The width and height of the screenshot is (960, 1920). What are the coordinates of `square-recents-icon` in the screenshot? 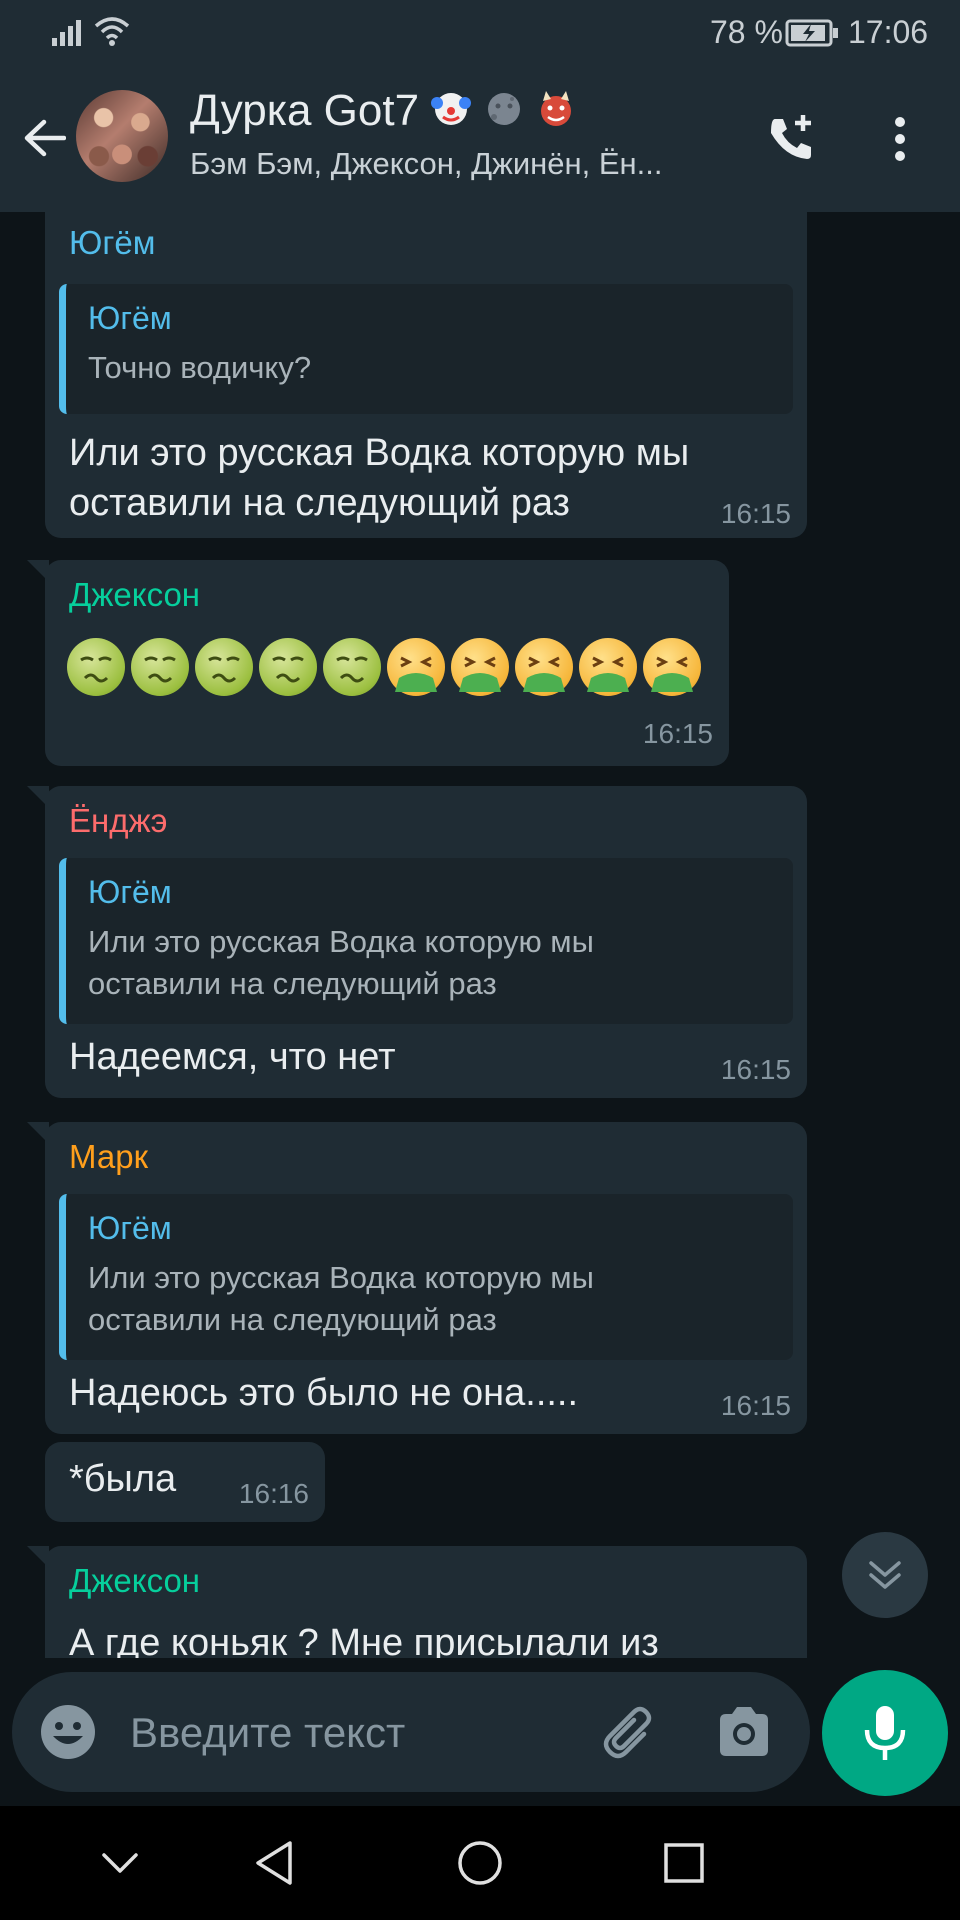 It's located at (684, 1863).